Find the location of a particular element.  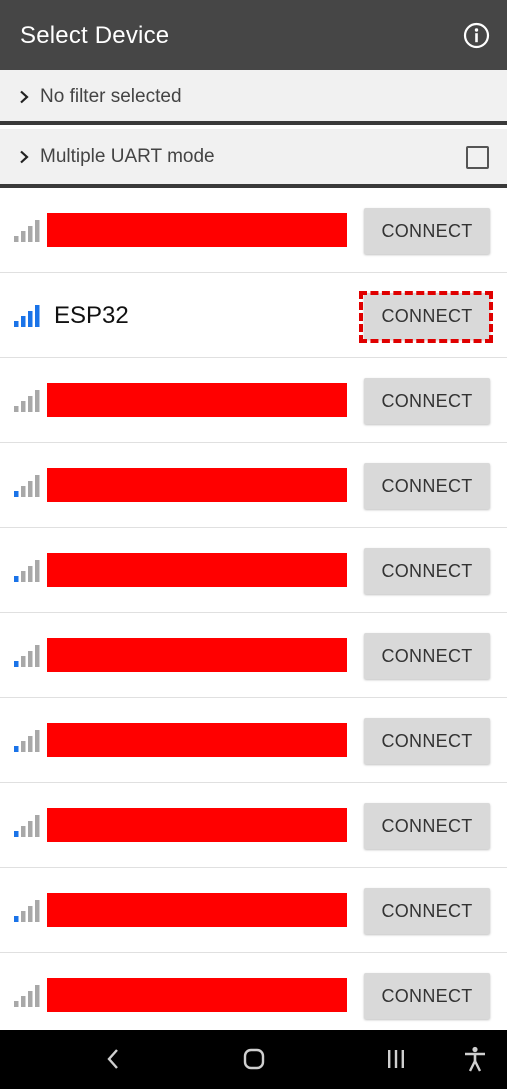

system-nav-bar is located at coordinates (253, 1059).